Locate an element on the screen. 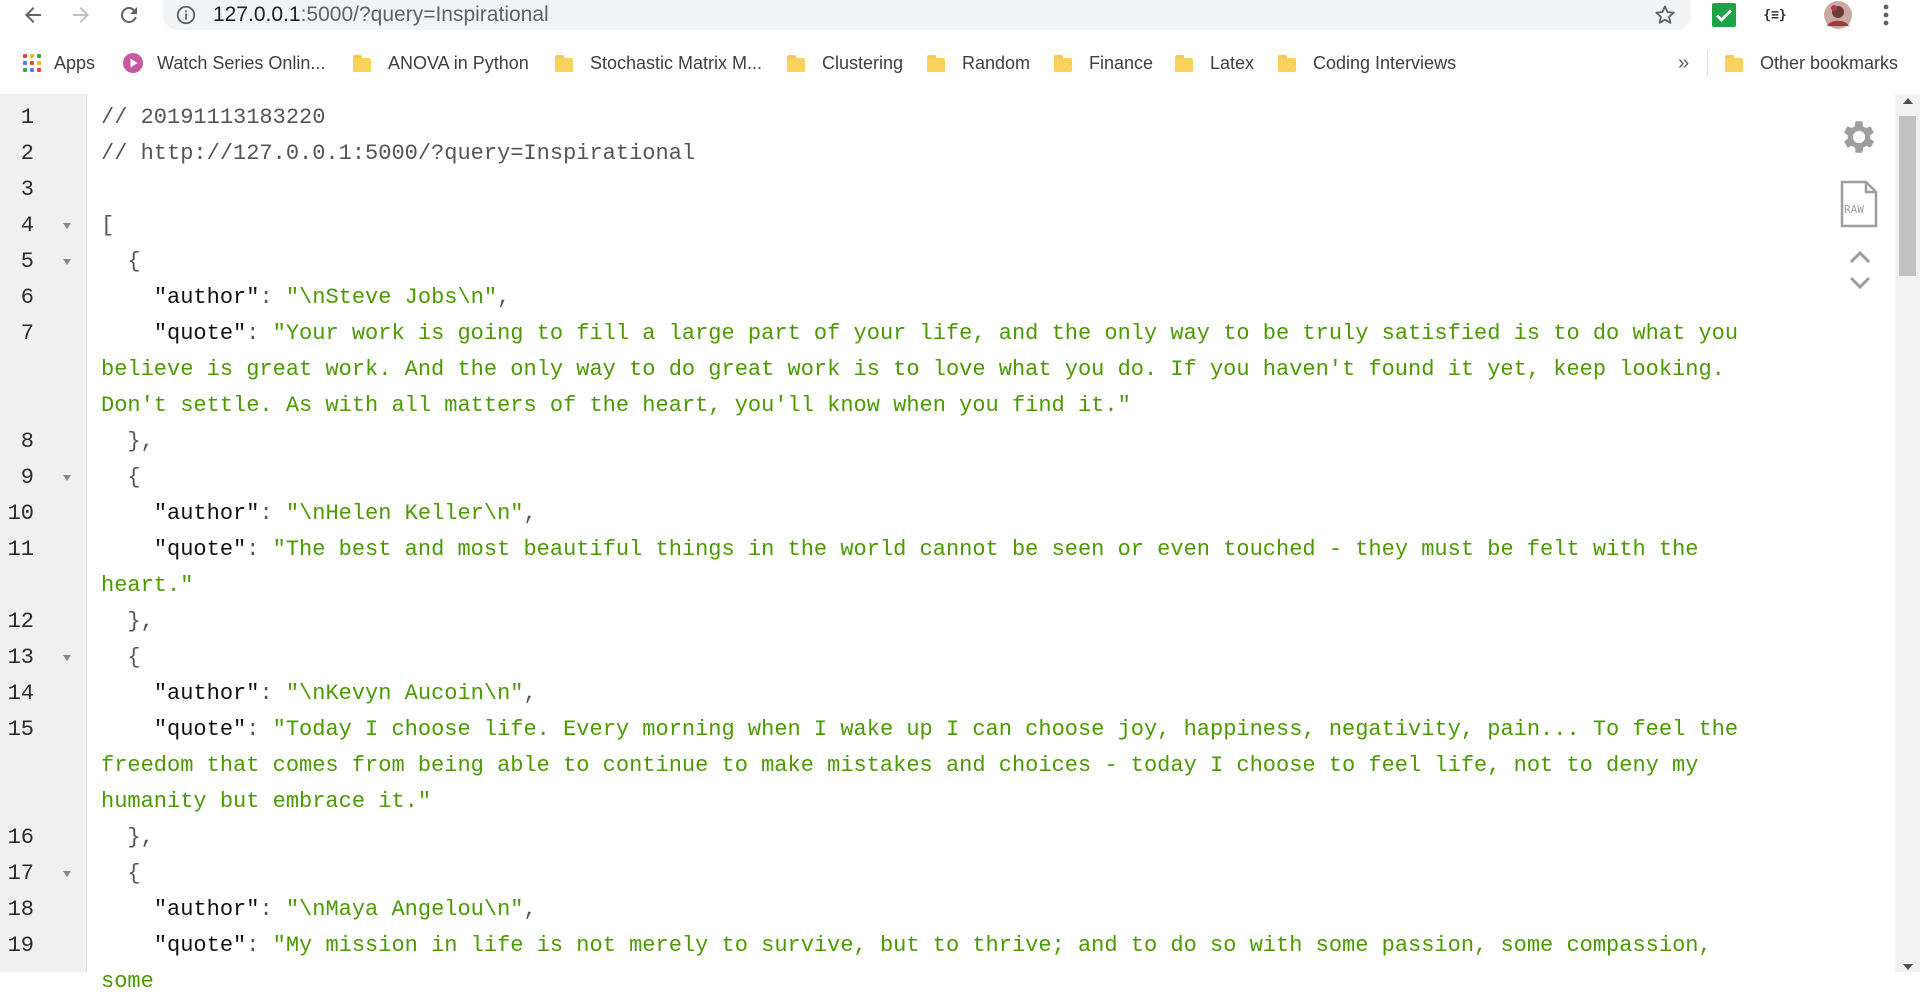  back-button is located at coordinates (33, 15).